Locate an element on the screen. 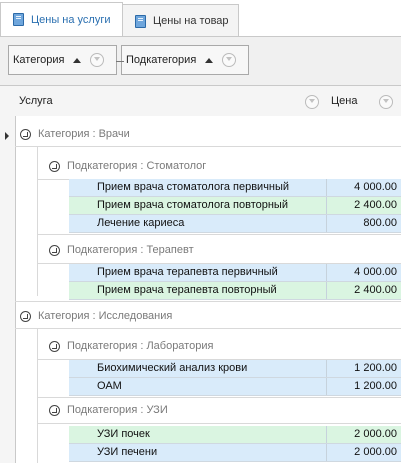  service-name-cell: Прием врача стоматолога первичный is located at coordinates (198, 187).